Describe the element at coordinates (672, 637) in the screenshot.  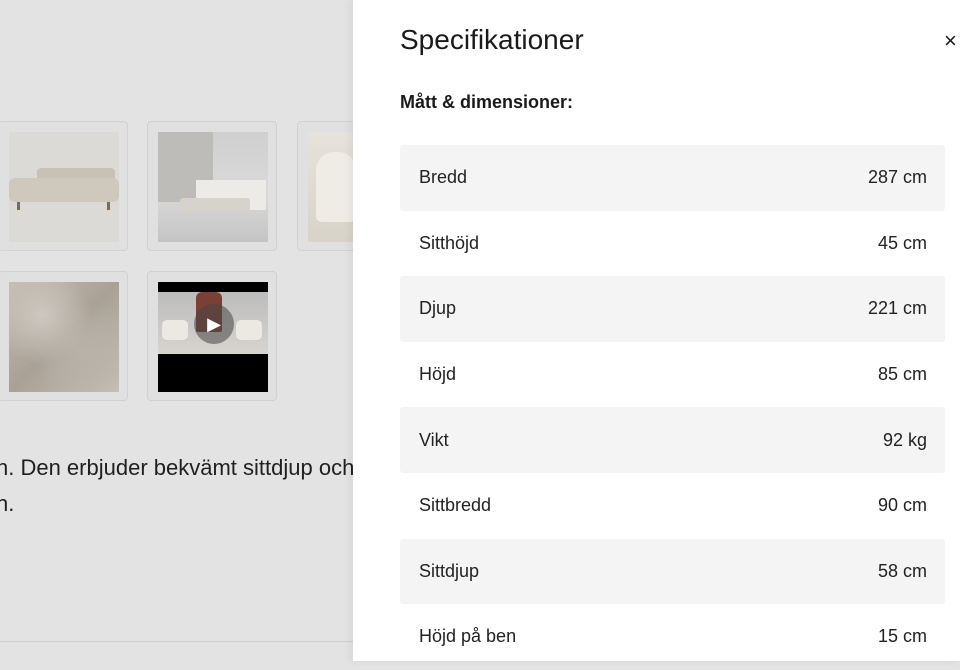
I see `spec-row: Höjd på ben 15 cm` at that location.